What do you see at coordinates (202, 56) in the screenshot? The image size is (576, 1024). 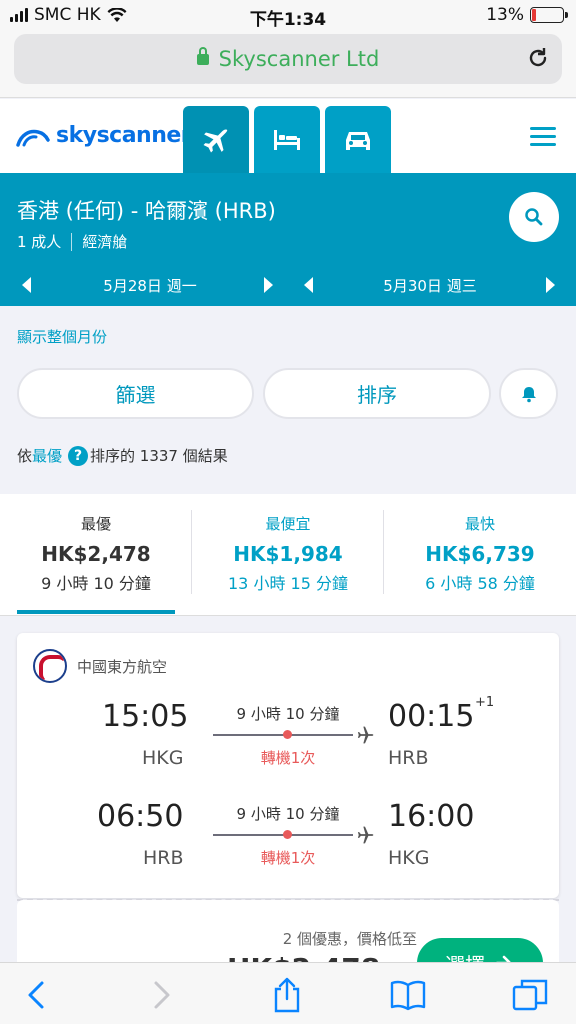 I see `lock-icon` at bounding box center [202, 56].